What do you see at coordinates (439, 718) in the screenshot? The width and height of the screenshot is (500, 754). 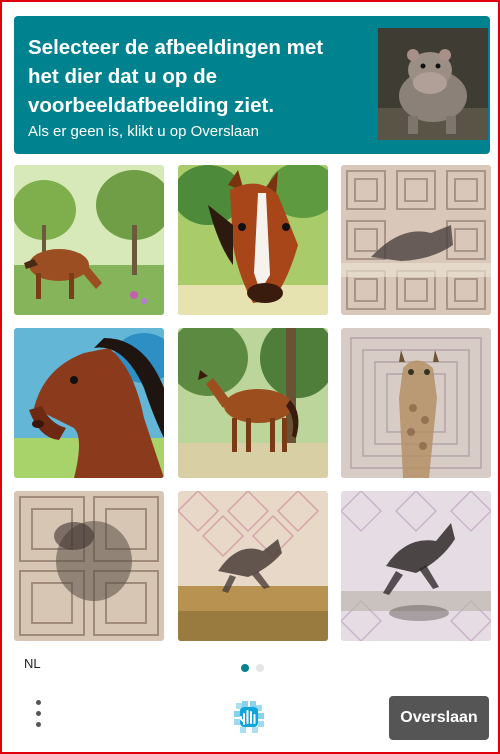 I see `skip-button: Overslaan` at bounding box center [439, 718].